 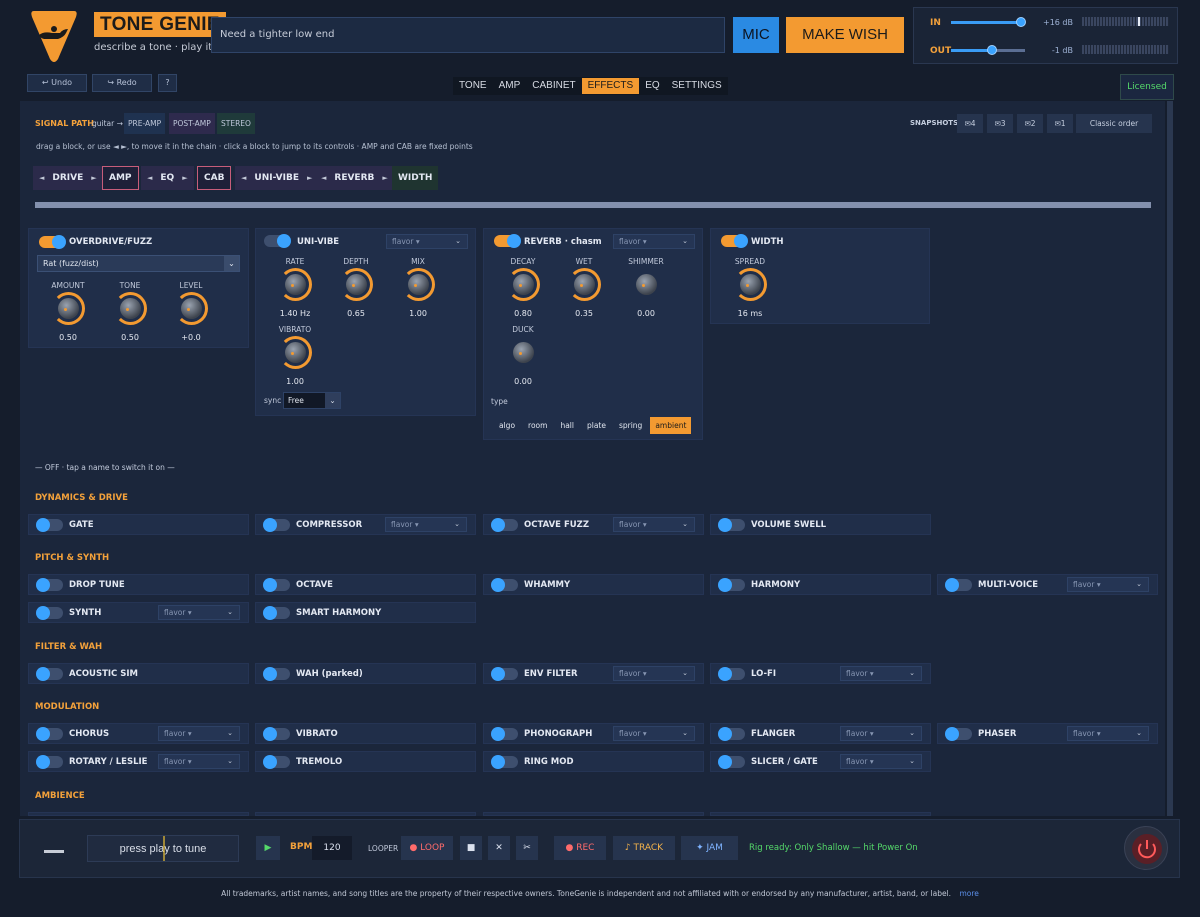 What do you see at coordinates (580, 848) in the screenshot?
I see `rec-button: ● REC` at bounding box center [580, 848].